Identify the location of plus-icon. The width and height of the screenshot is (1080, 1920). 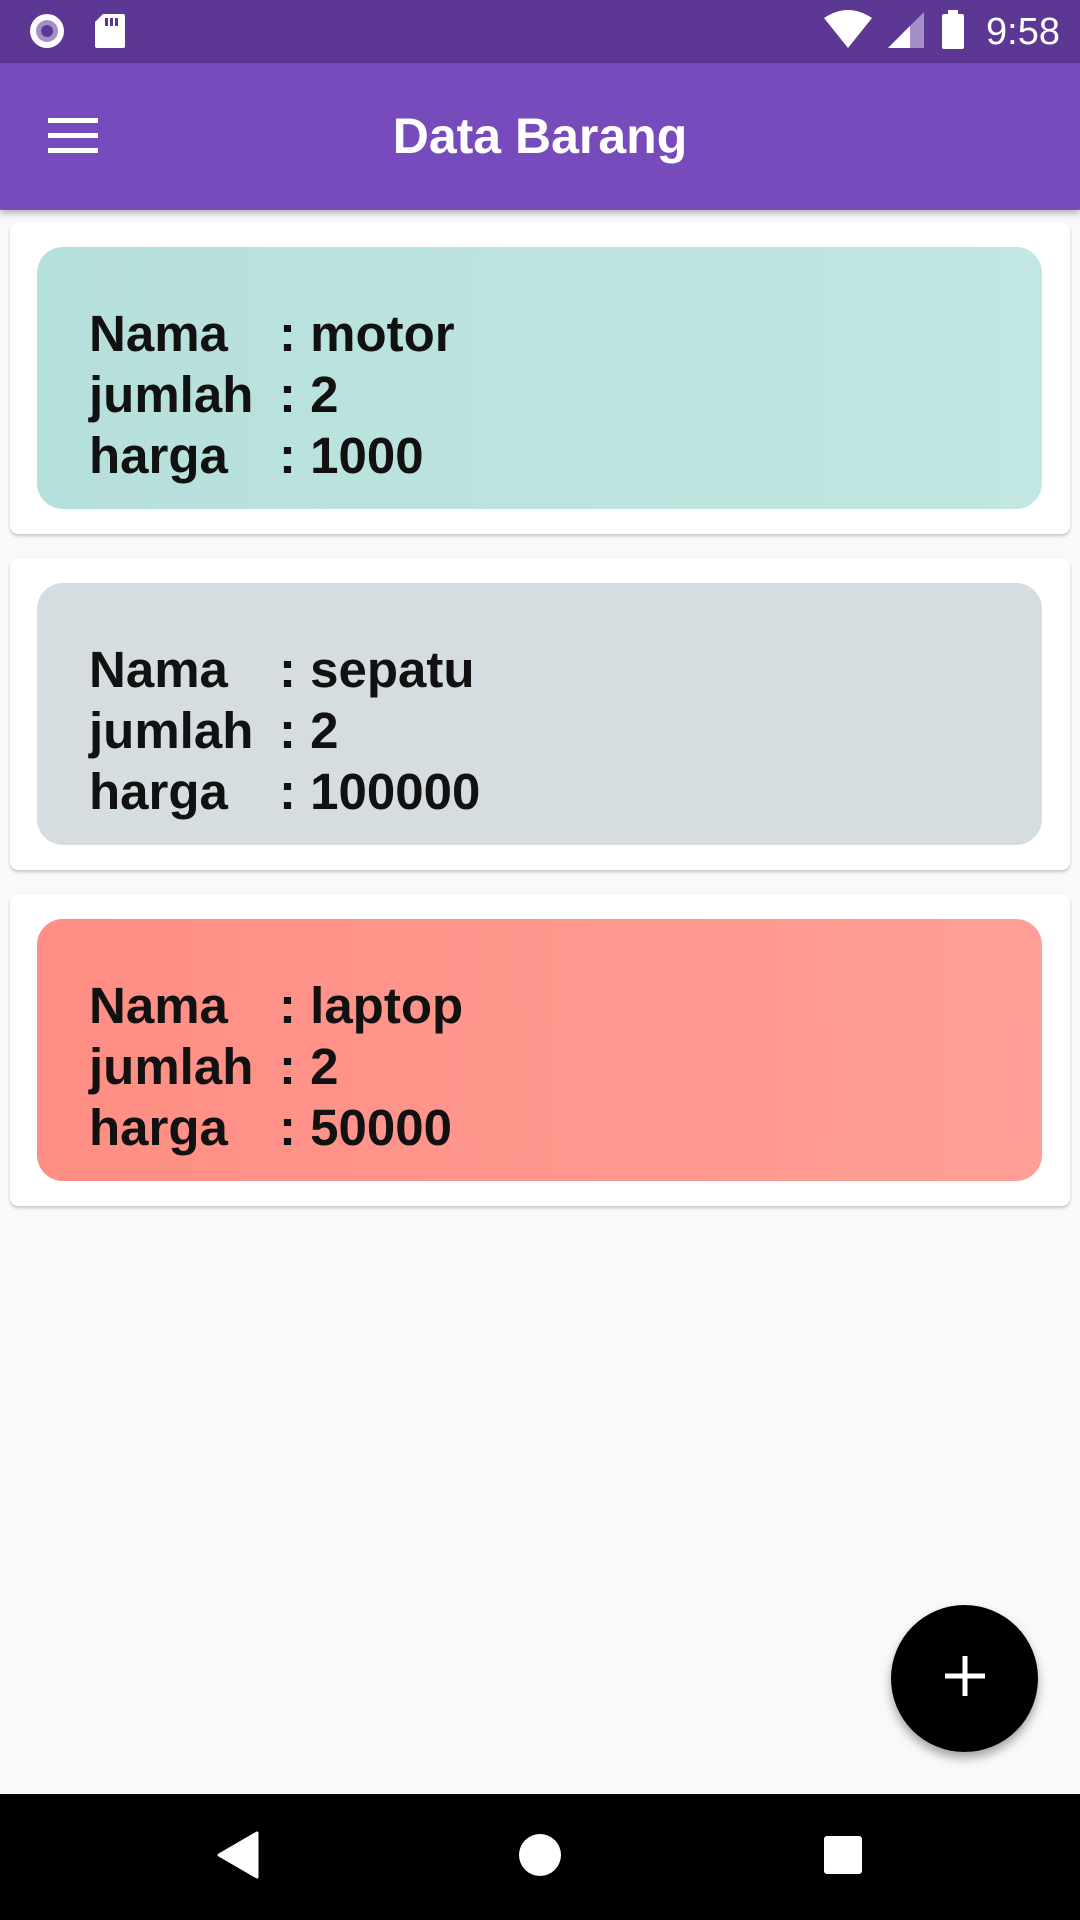
(964, 1678).